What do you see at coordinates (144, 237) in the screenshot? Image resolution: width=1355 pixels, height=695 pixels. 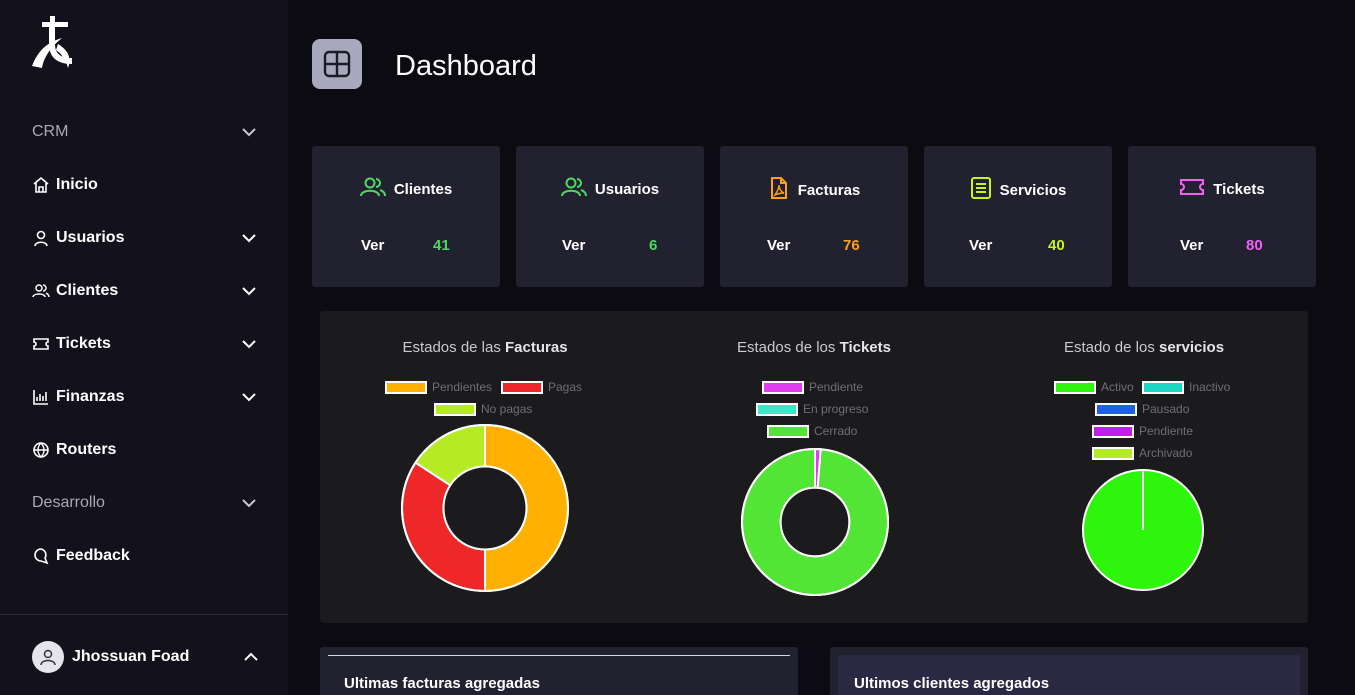 I see `sidebar-item-usuarios: Usuarios` at bounding box center [144, 237].